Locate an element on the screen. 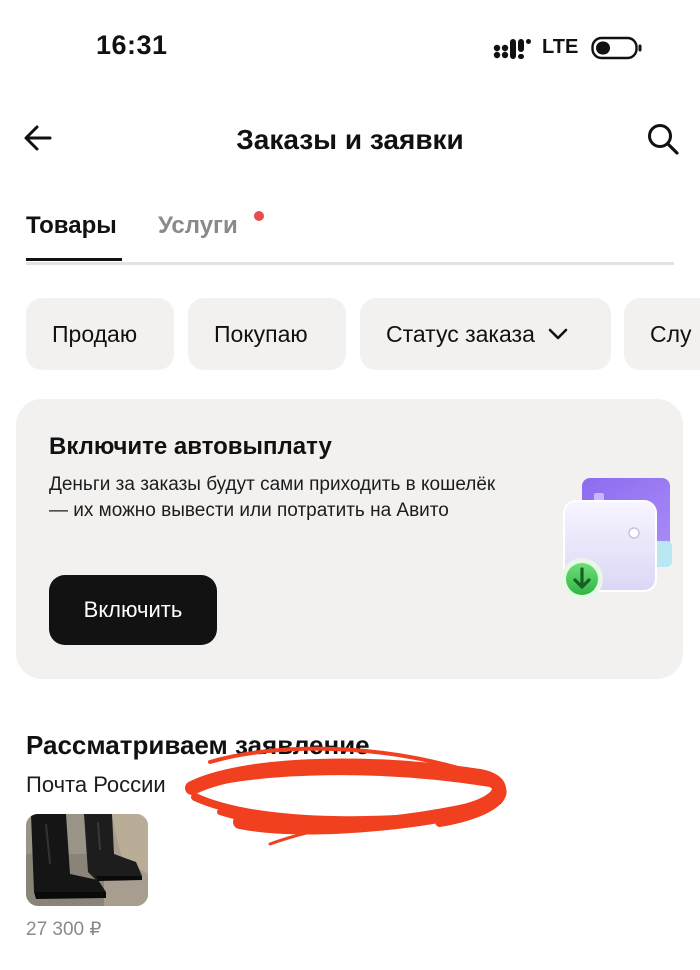 This screenshot has width=700, height=970. signal-icon is located at coordinates (512, 49).